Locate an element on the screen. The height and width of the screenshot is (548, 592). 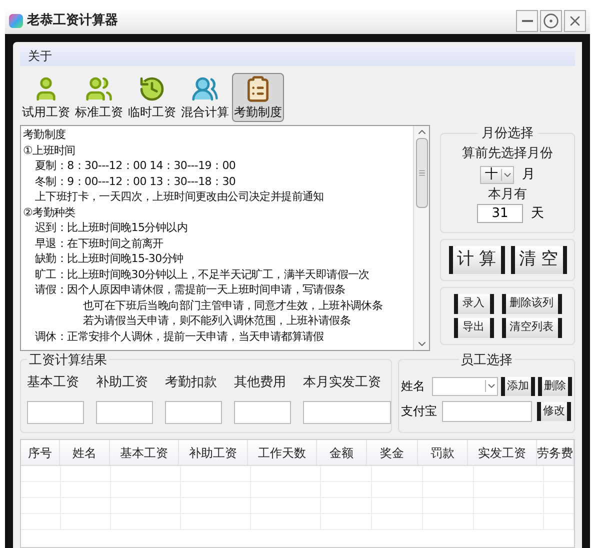
list-button: 清空列表 is located at coordinates (532, 328).